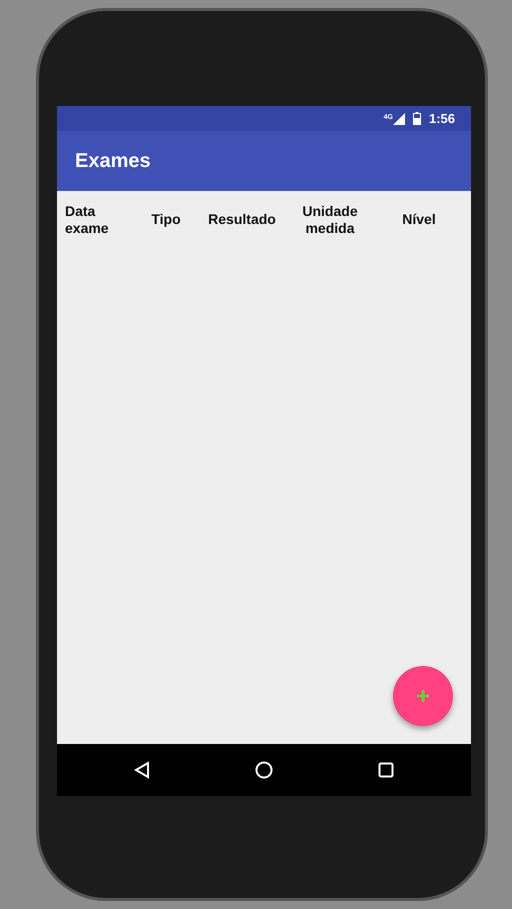 The width and height of the screenshot is (512, 909). What do you see at coordinates (87, 220) in the screenshot?
I see `column-header: Data exame` at bounding box center [87, 220].